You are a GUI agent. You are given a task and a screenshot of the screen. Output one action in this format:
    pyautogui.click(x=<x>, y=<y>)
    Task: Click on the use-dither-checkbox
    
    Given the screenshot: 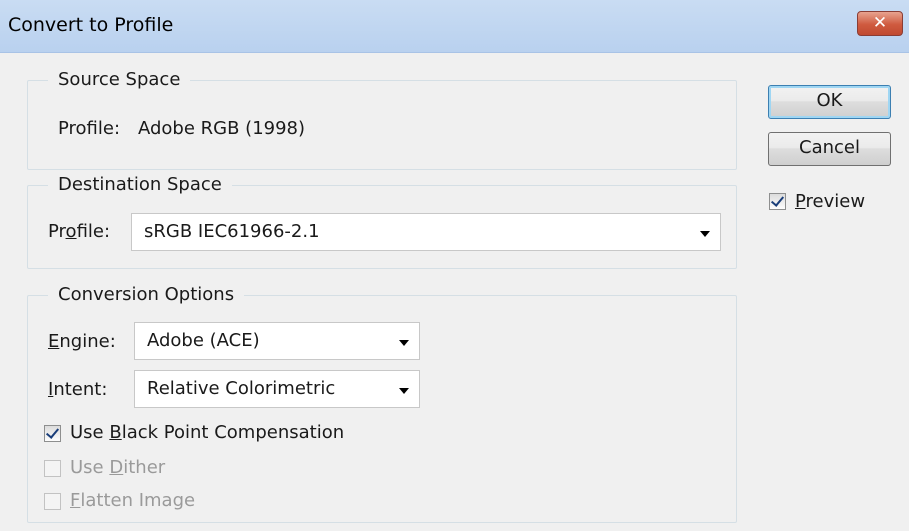 What is the action you would take?
    pyautogui.click(x=52, y=468)
    